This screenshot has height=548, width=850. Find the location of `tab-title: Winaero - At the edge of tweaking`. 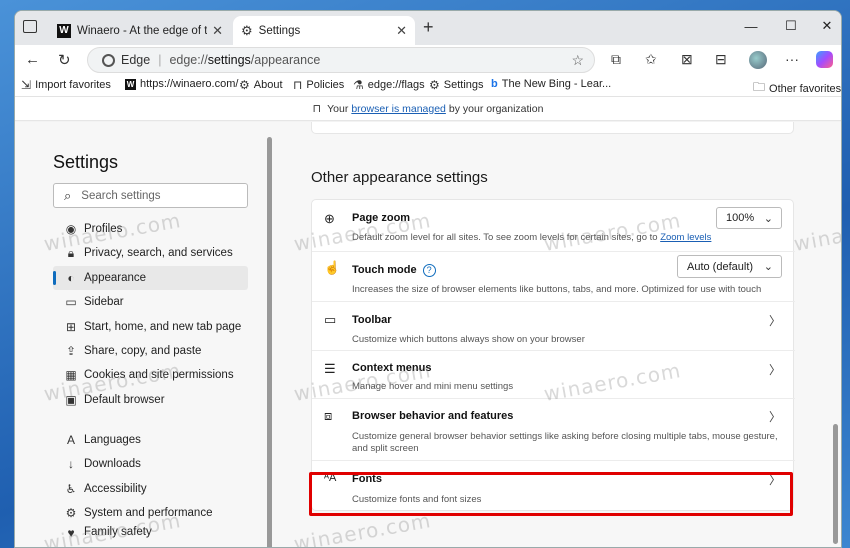

tab-title: Winaero - At the edge of tweaking is located at coordinates (142, 30).